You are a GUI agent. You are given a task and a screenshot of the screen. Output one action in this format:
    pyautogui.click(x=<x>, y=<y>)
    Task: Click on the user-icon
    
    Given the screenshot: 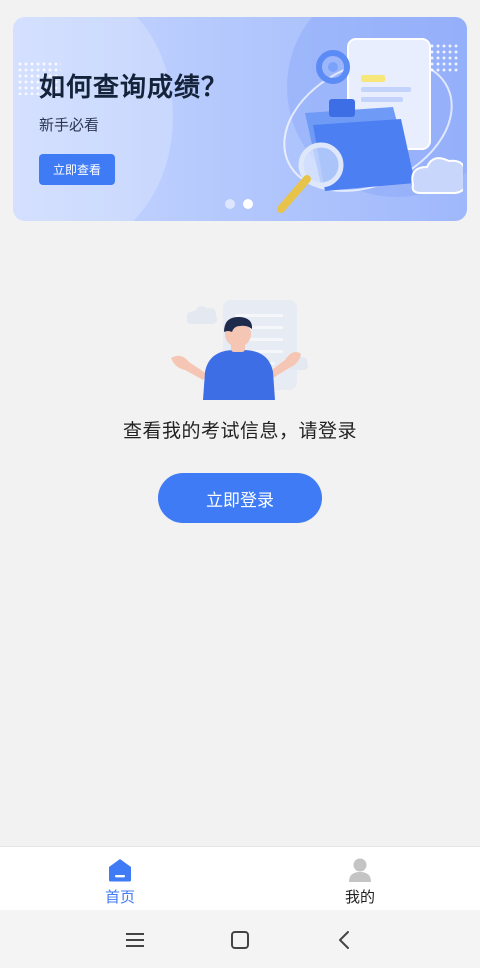 What is the action you would take?
    pyautogui.click(x=360, y=870)
    